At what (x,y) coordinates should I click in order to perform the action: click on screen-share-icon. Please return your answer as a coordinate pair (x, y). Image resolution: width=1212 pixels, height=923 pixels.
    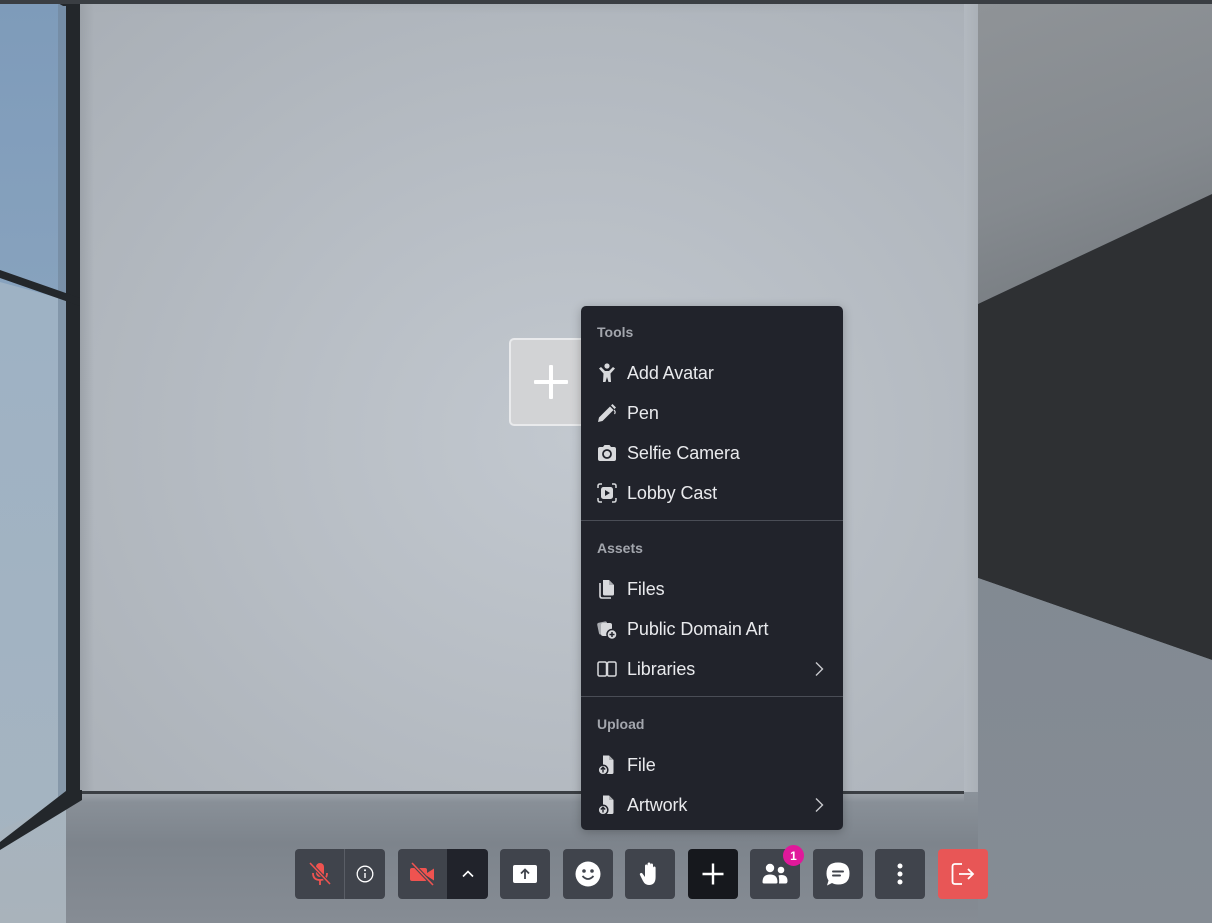
    Looking at the image, I should click on (525, 874).